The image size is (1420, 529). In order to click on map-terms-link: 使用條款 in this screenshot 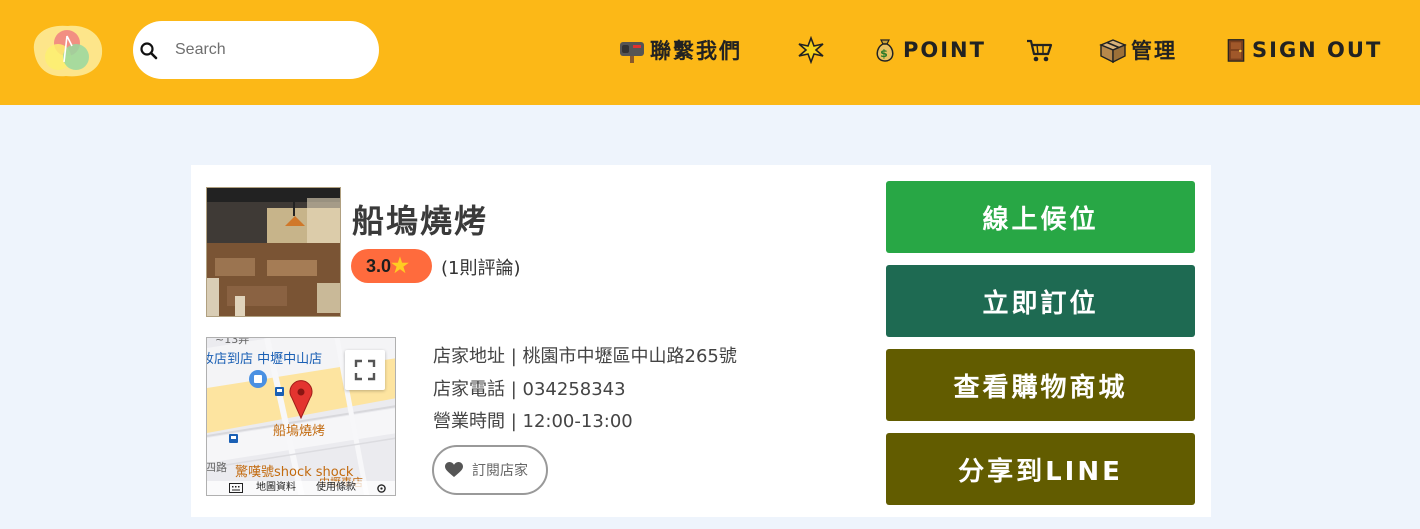, I will do `click(336, 488)`.